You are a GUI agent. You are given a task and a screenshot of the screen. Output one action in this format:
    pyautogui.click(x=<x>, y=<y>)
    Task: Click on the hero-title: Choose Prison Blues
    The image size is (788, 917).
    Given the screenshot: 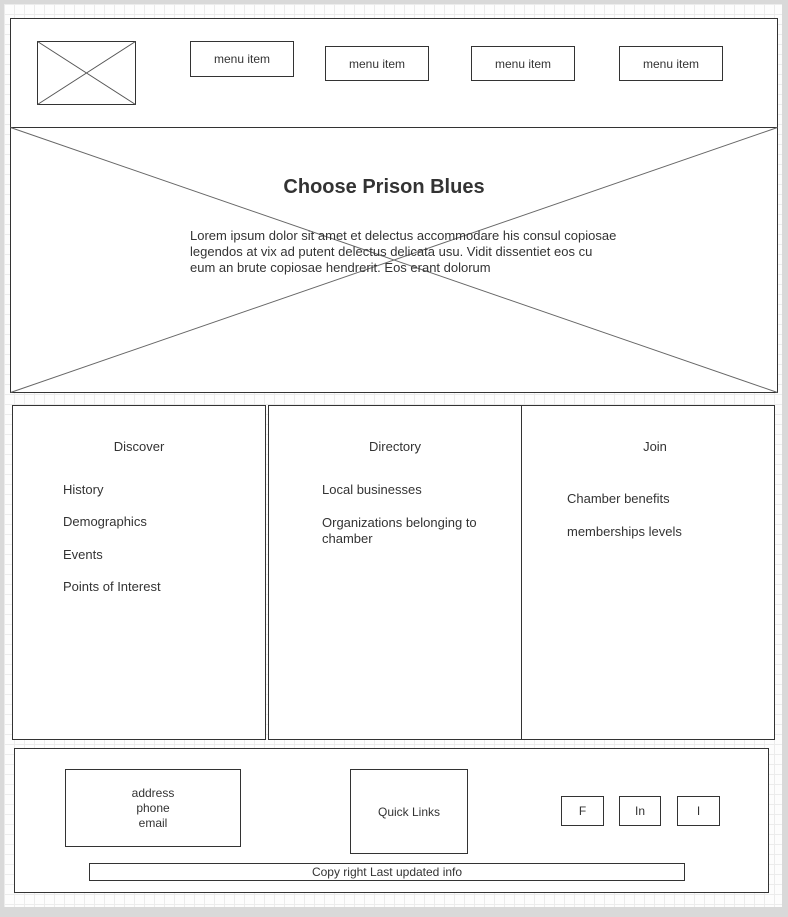 What is the action you would take?
    pyautogui.click(x=384, y=187)
    